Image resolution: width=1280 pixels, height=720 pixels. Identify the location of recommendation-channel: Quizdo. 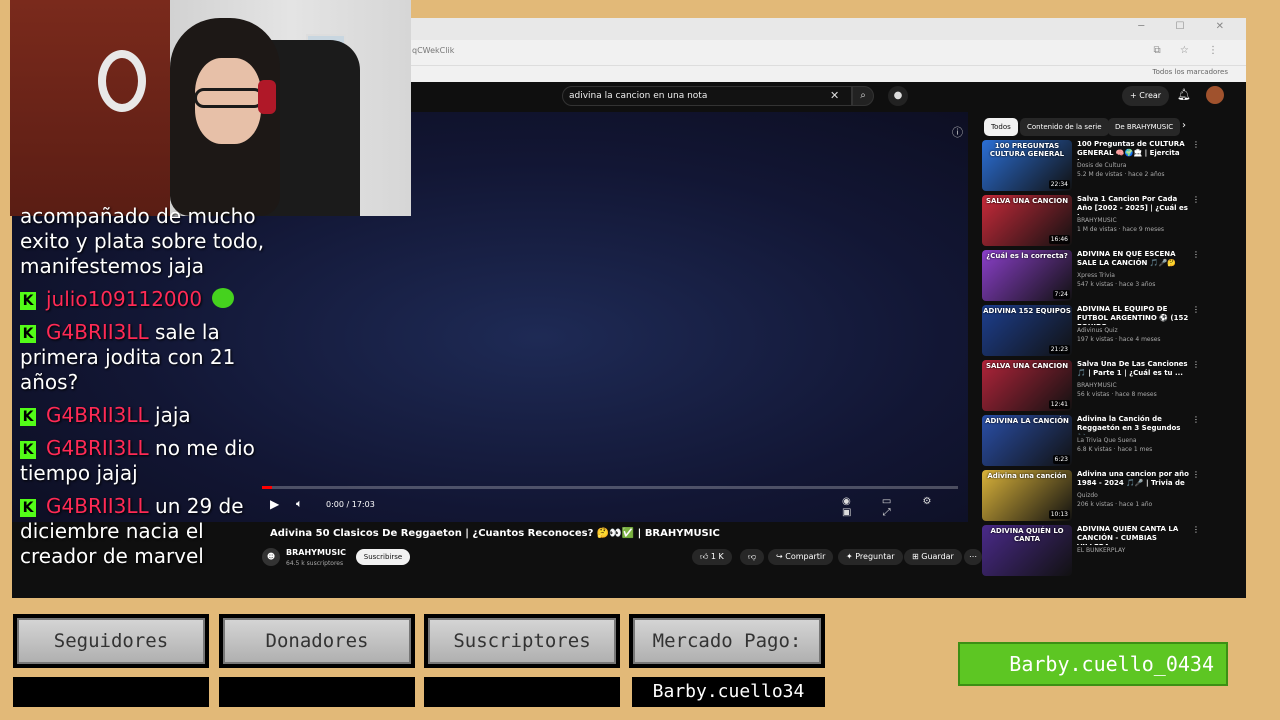
(1133, 495).